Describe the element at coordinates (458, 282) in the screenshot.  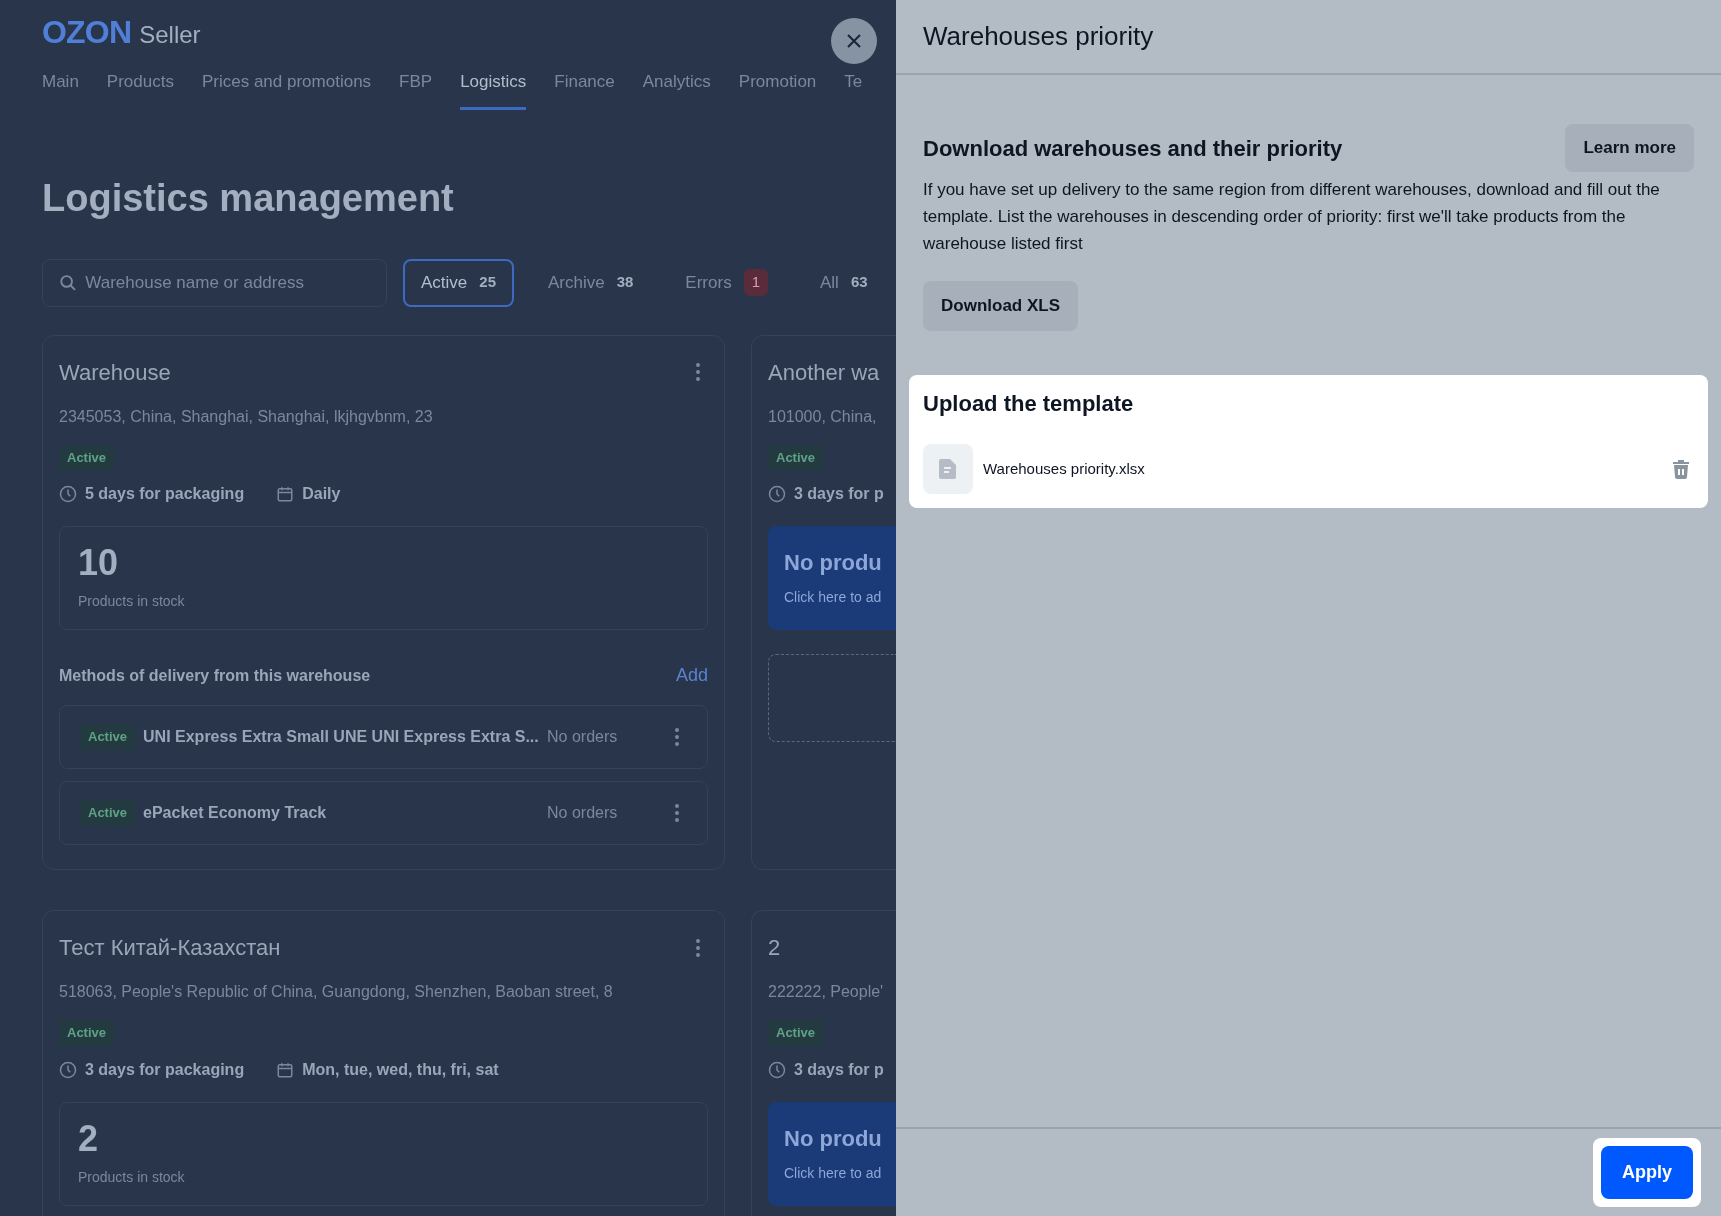
I see `filter-tab: Active 25` at that location.